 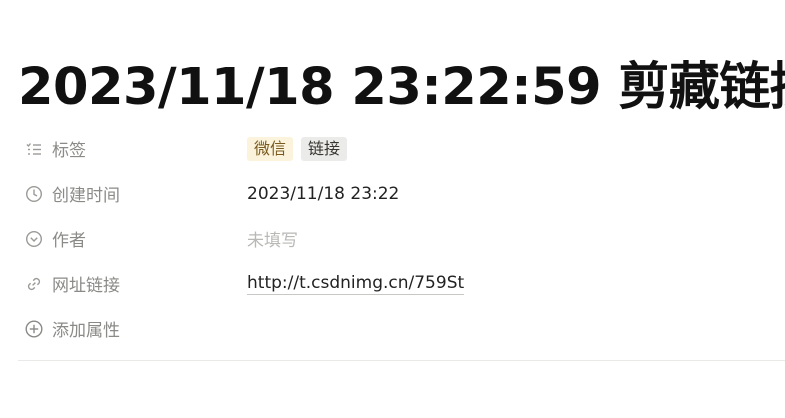 I want to click on property-label-author: 作者, so click(x=69, y=241).